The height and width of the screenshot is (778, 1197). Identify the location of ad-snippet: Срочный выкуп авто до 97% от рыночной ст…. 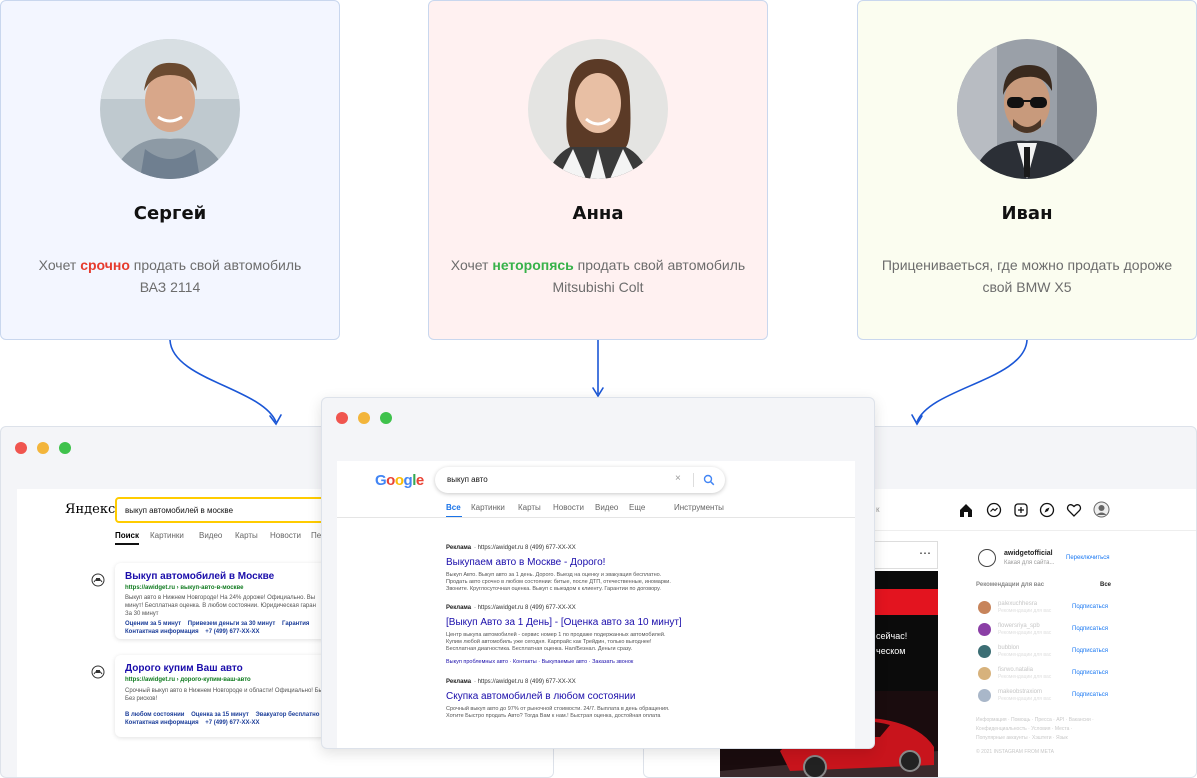
(558, 709).